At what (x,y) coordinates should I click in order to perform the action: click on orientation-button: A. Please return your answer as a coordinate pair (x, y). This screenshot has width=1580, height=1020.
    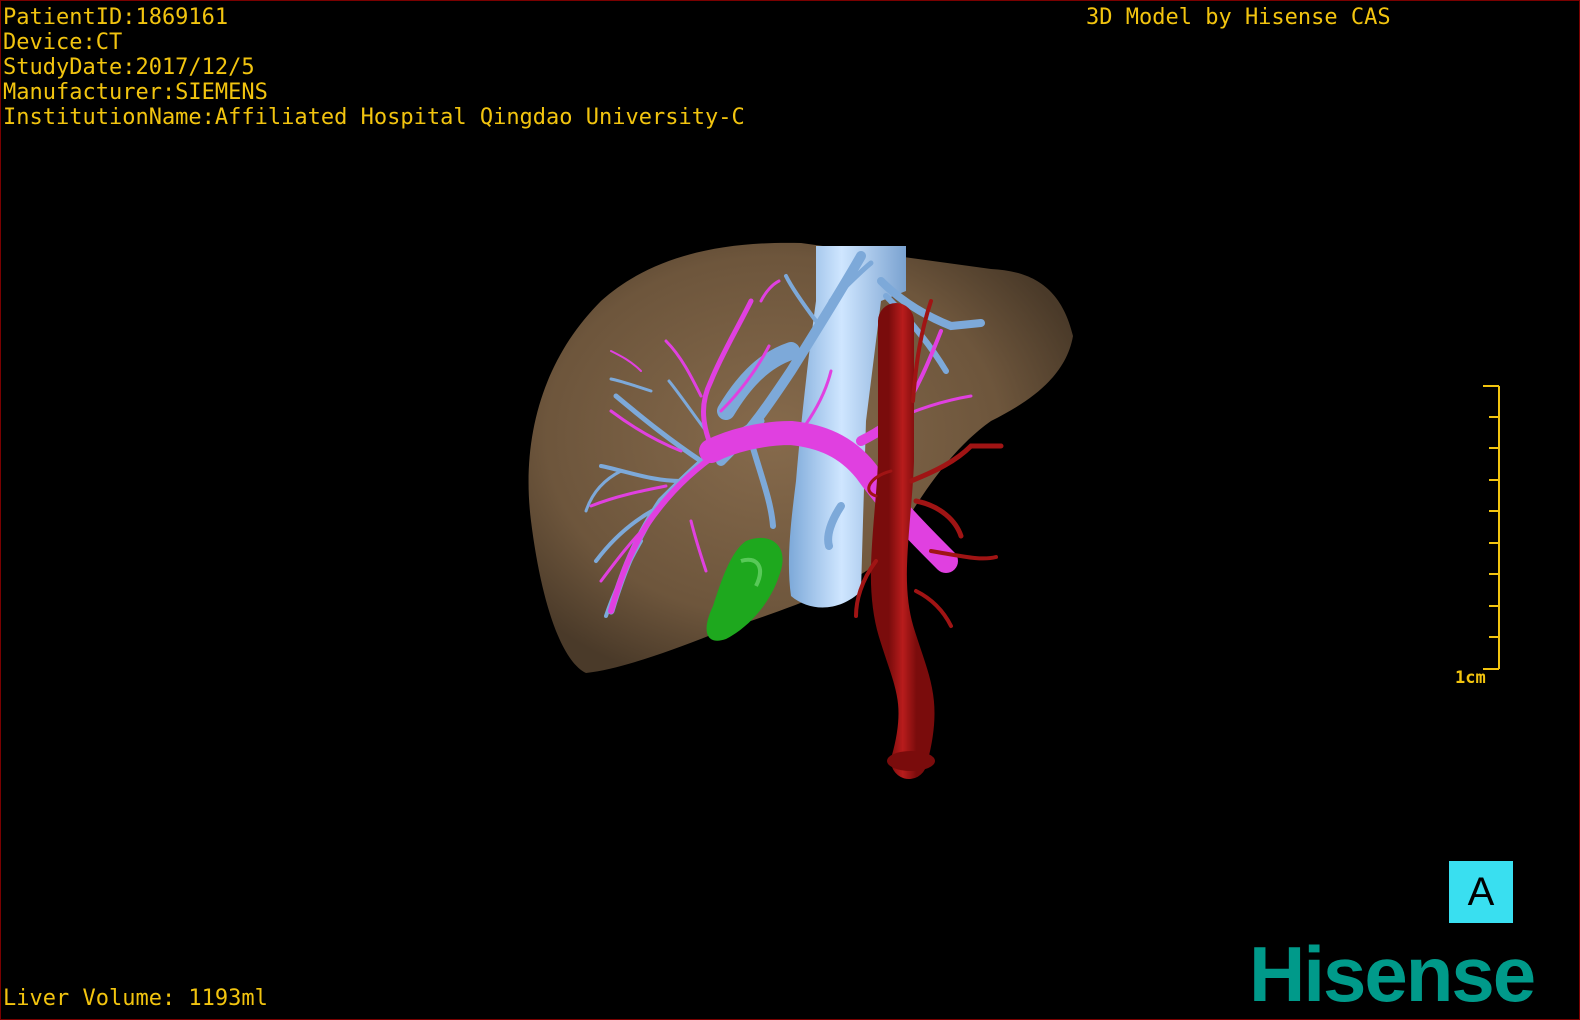
    Looking at the image, I should click on (1481, 892).